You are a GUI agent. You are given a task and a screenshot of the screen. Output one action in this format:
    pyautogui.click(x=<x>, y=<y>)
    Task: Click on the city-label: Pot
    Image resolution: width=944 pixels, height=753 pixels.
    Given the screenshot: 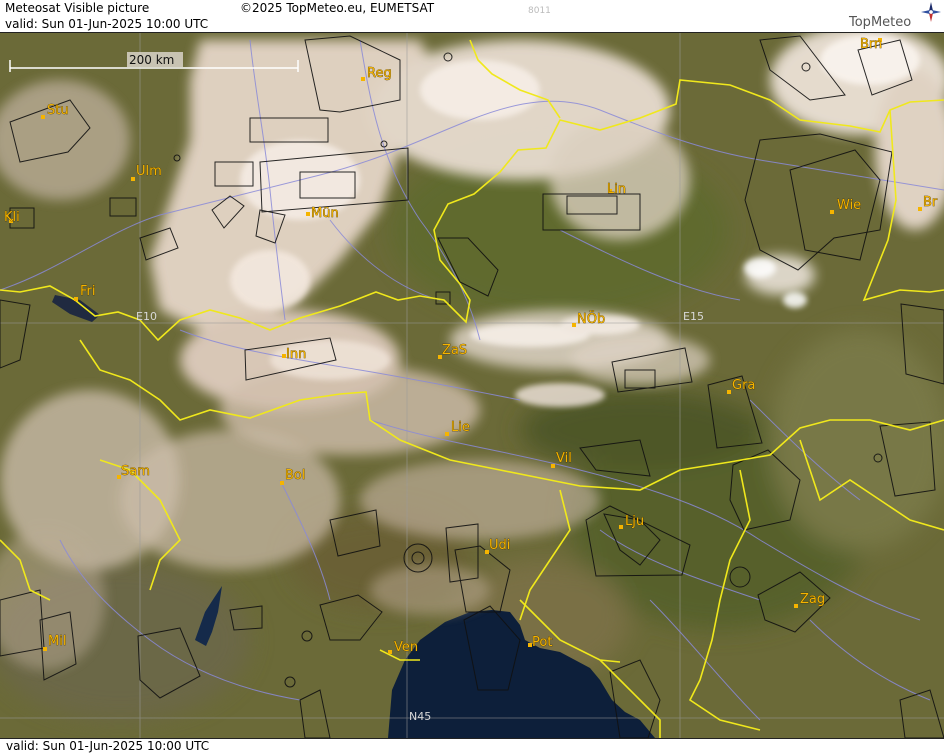 What is the action you would take?
    pyautogui.click(x=542, y=642)
    